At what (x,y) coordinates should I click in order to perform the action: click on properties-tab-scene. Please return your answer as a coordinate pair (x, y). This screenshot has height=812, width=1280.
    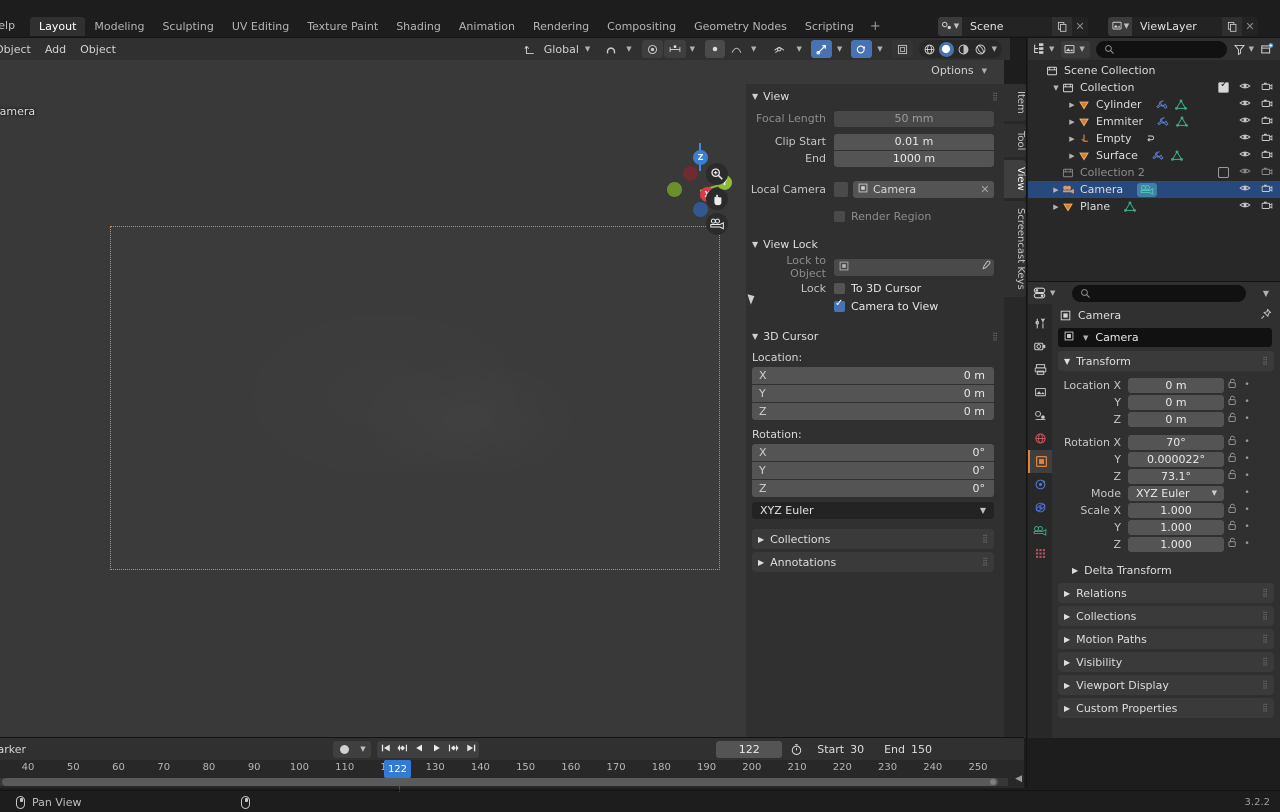
    Looking at the image, I should click on (1040, 415).